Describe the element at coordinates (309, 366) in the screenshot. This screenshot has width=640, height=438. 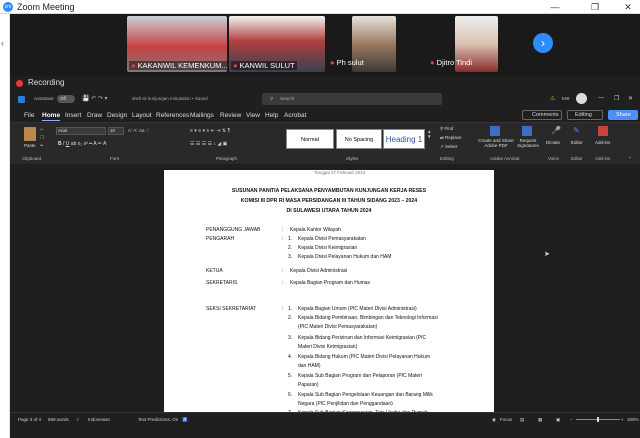
I see `item-text: dan HAM)` at that location.